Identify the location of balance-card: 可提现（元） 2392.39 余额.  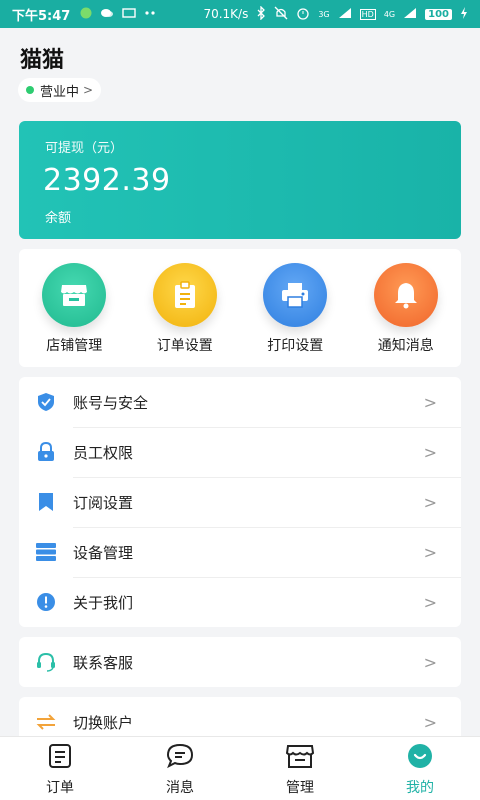
(240, 180).